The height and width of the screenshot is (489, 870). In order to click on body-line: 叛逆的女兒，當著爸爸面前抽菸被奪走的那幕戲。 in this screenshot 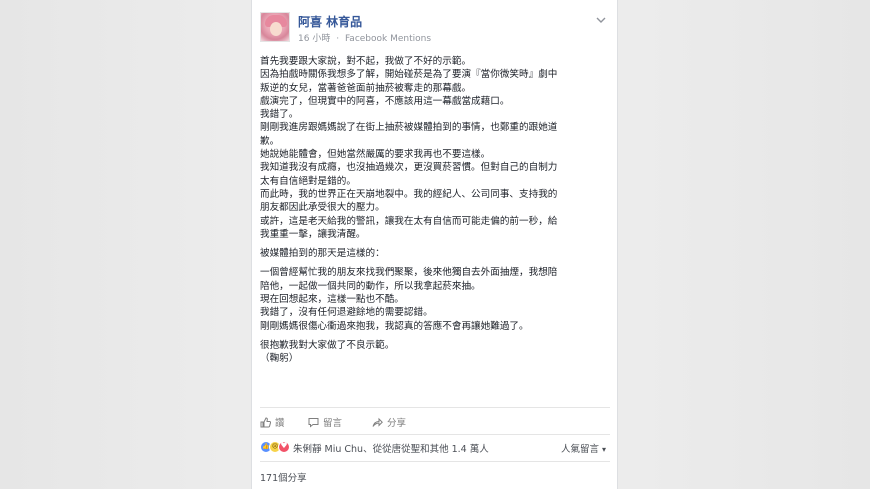, I will do `click(366, 88)`.